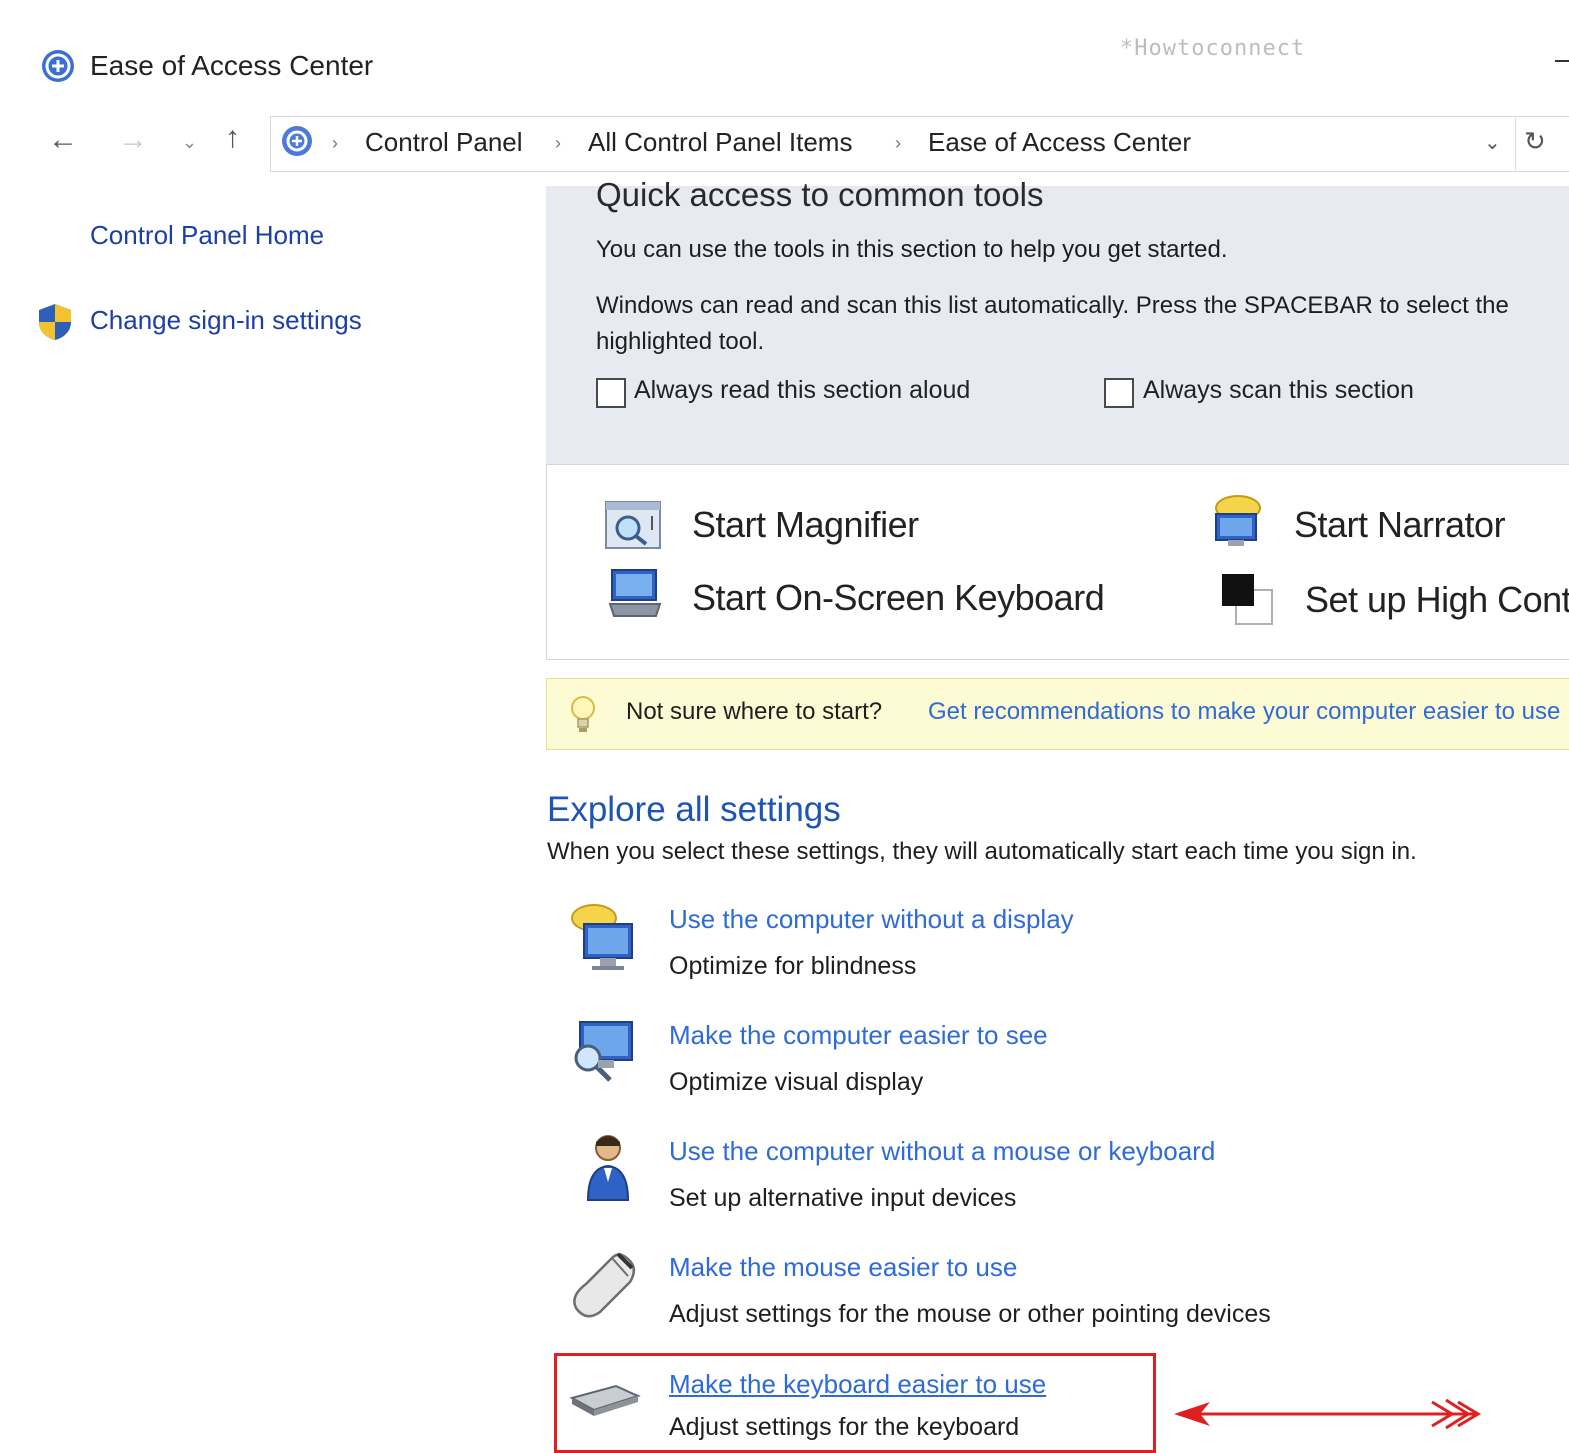  Describe the element at coordinates (297, 141) in the screenshot. I see `control-panel-icon` at that location.